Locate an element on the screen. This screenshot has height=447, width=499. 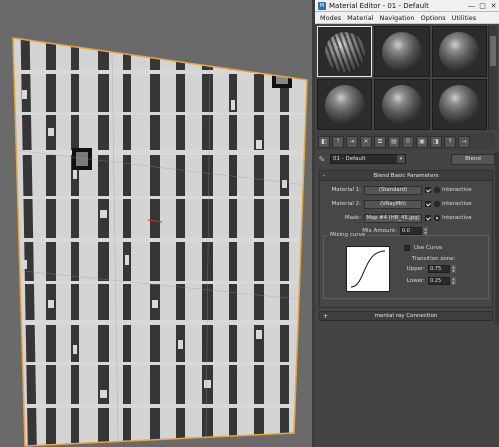
collapse-icon: - is located at coordinates (324, 175).